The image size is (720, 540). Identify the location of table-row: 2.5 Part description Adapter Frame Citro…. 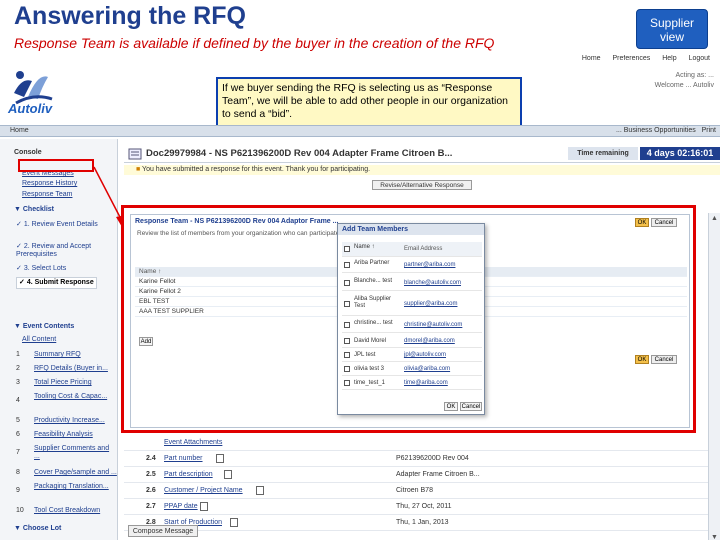
(422, 475).